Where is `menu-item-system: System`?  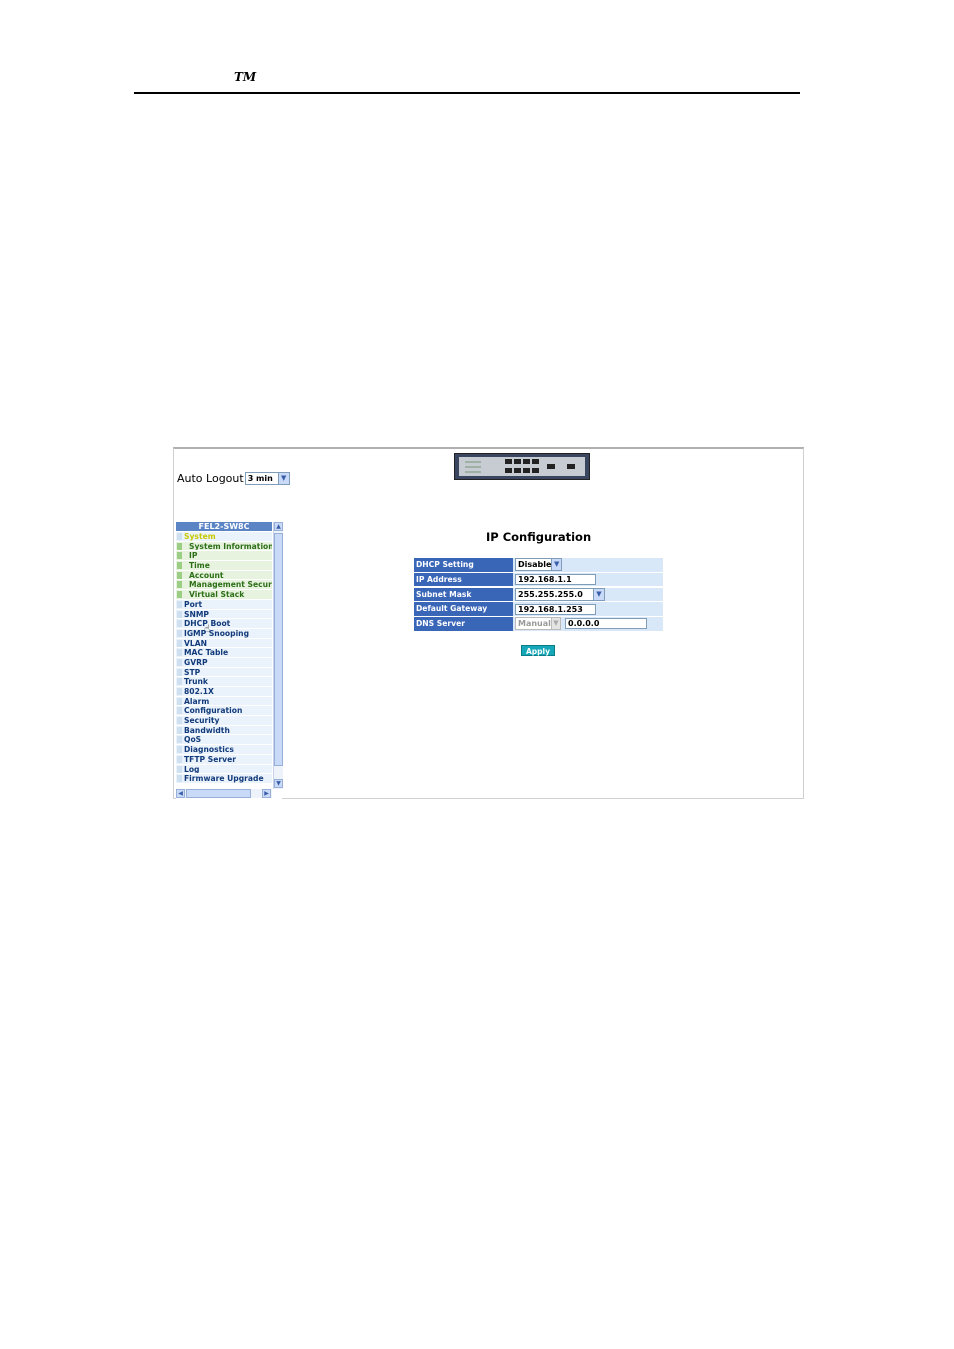
menu-item-system: System is located at coordinates (224, 536).